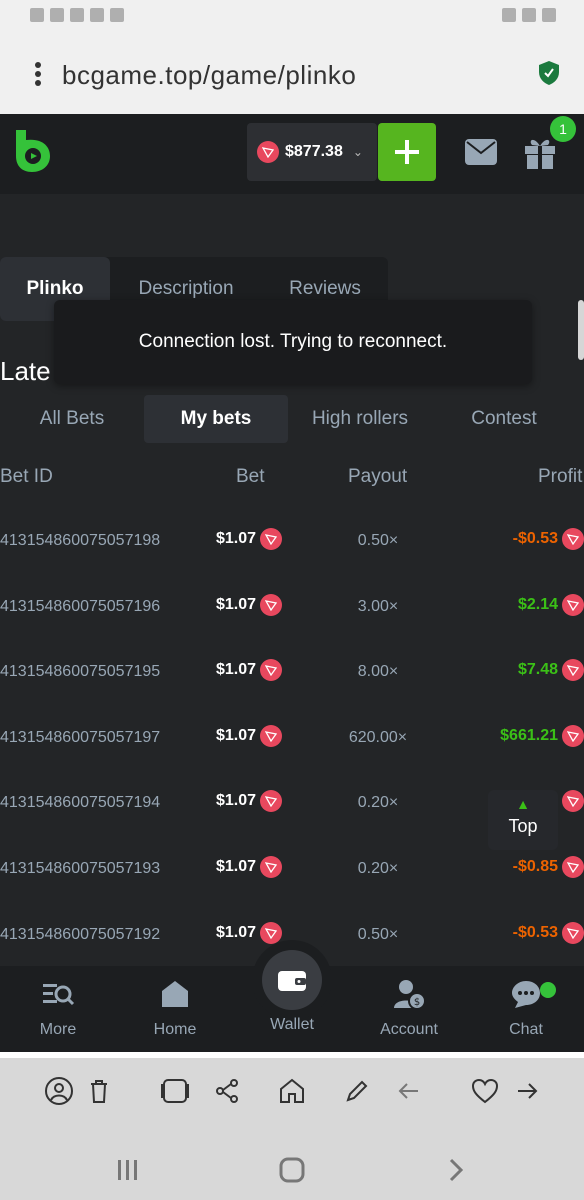 The height and width of the screenshot is (1200, 584). Describe the element at coordinates (292, 1170) in the screenshot. I see `home-button-icon` at that location.